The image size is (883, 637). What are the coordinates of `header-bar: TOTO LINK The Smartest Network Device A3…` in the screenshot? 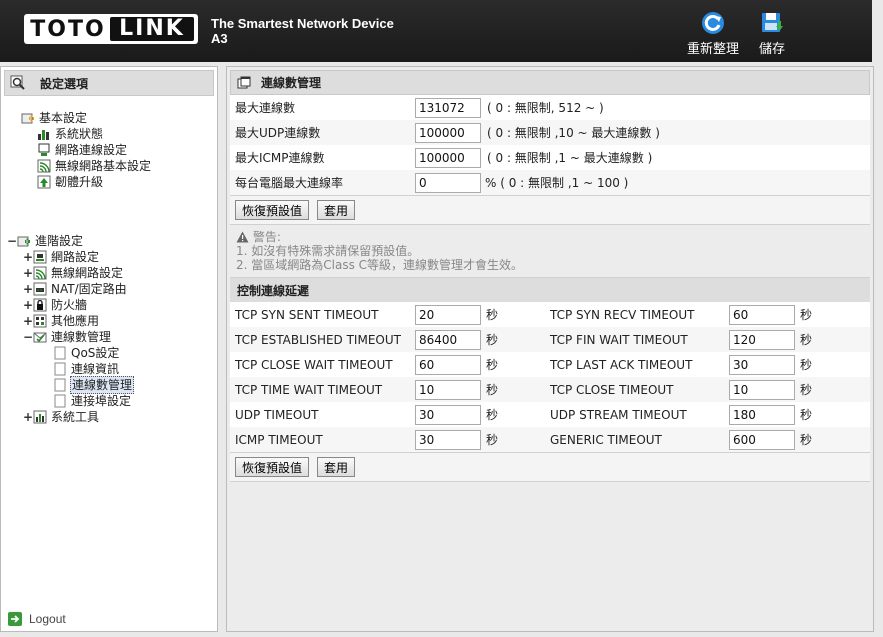 It's located at (436, 31).